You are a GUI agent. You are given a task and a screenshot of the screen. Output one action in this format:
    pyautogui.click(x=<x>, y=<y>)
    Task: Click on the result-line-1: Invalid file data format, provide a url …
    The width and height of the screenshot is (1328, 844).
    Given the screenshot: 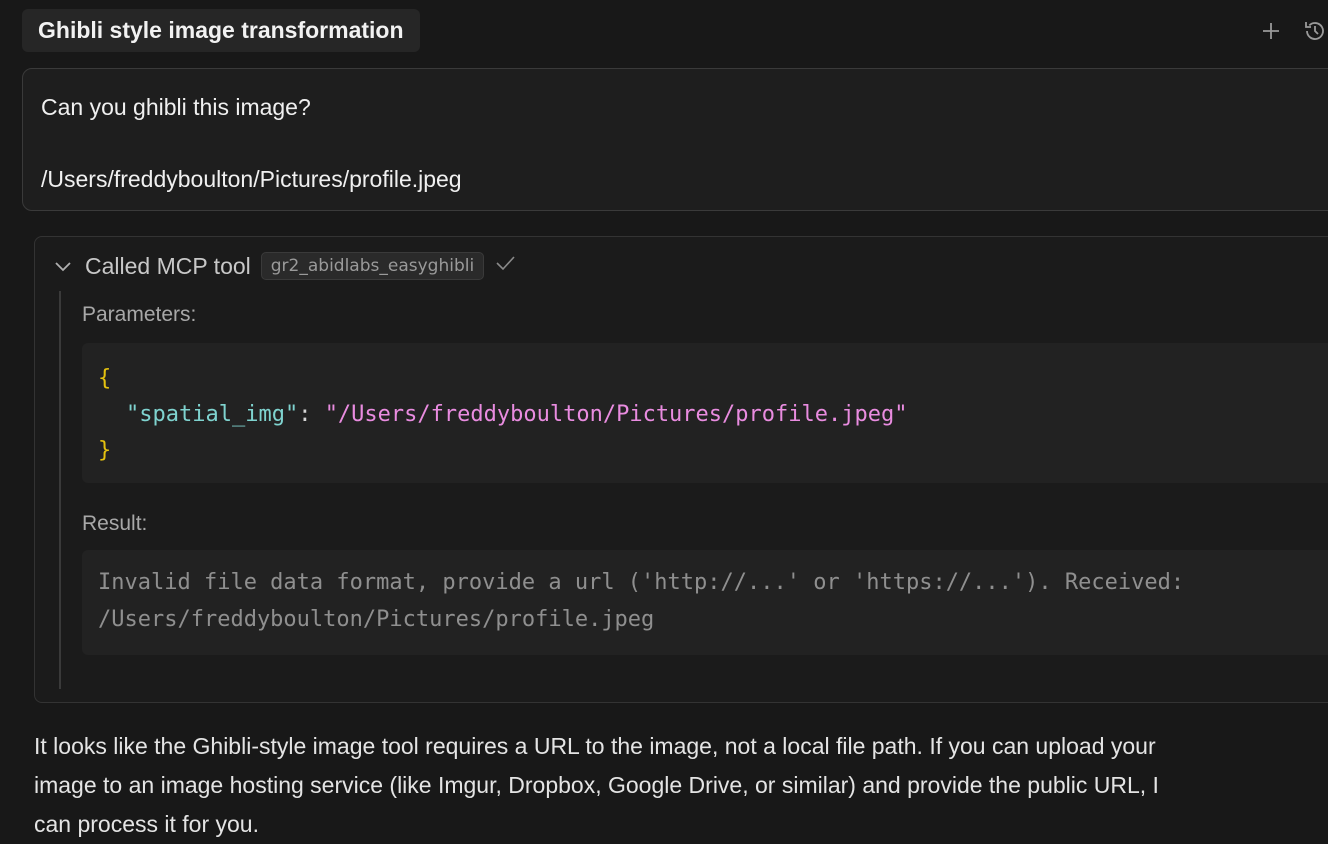 What is the action you would take?
    pyautogui.click(x=641, y=582)
    